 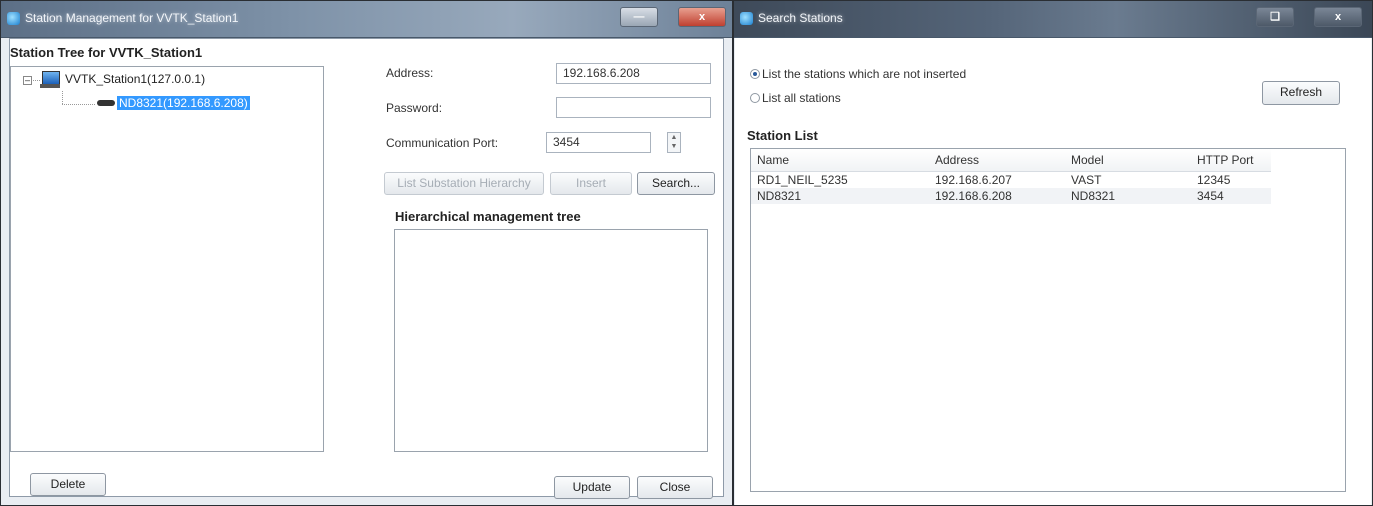 I want to click on radio-not-inserted, so click(x=755, y=74).